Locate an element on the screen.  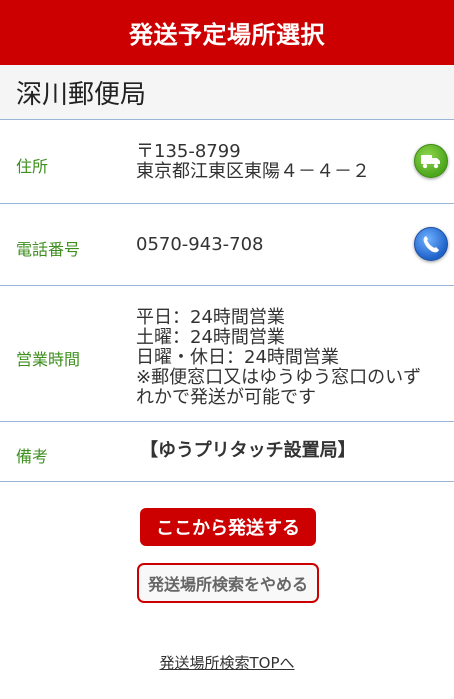
phone-label: 電話番号 is located at coordinates (48, 249).